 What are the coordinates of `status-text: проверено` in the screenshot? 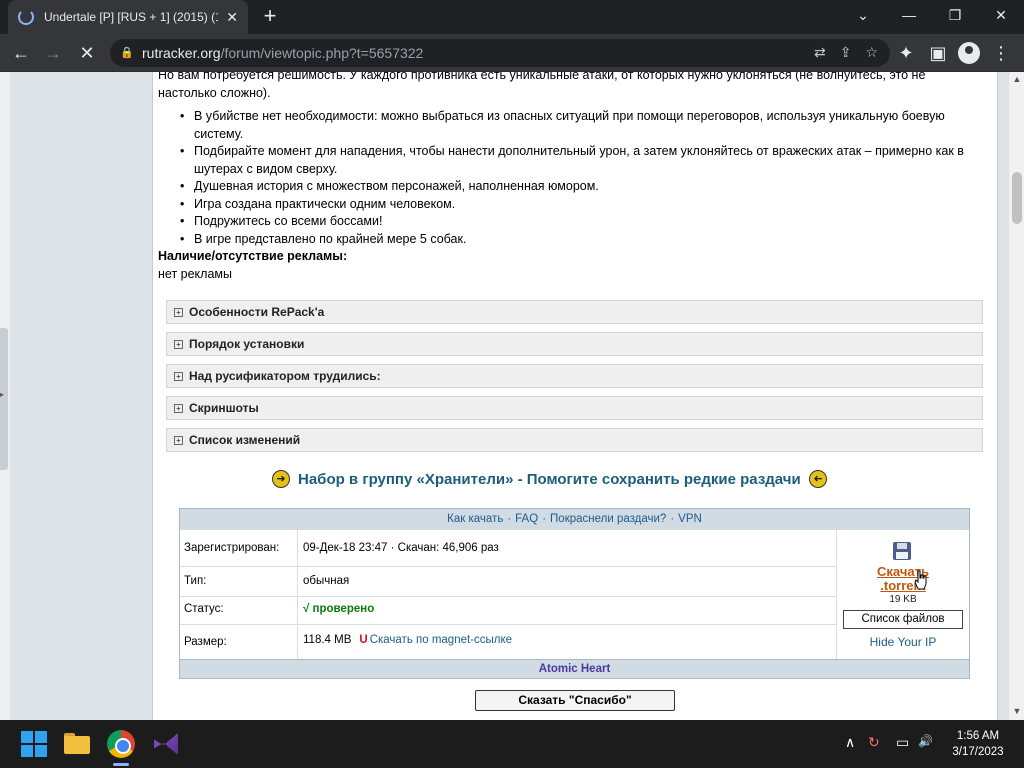 It's located at (343, 609).